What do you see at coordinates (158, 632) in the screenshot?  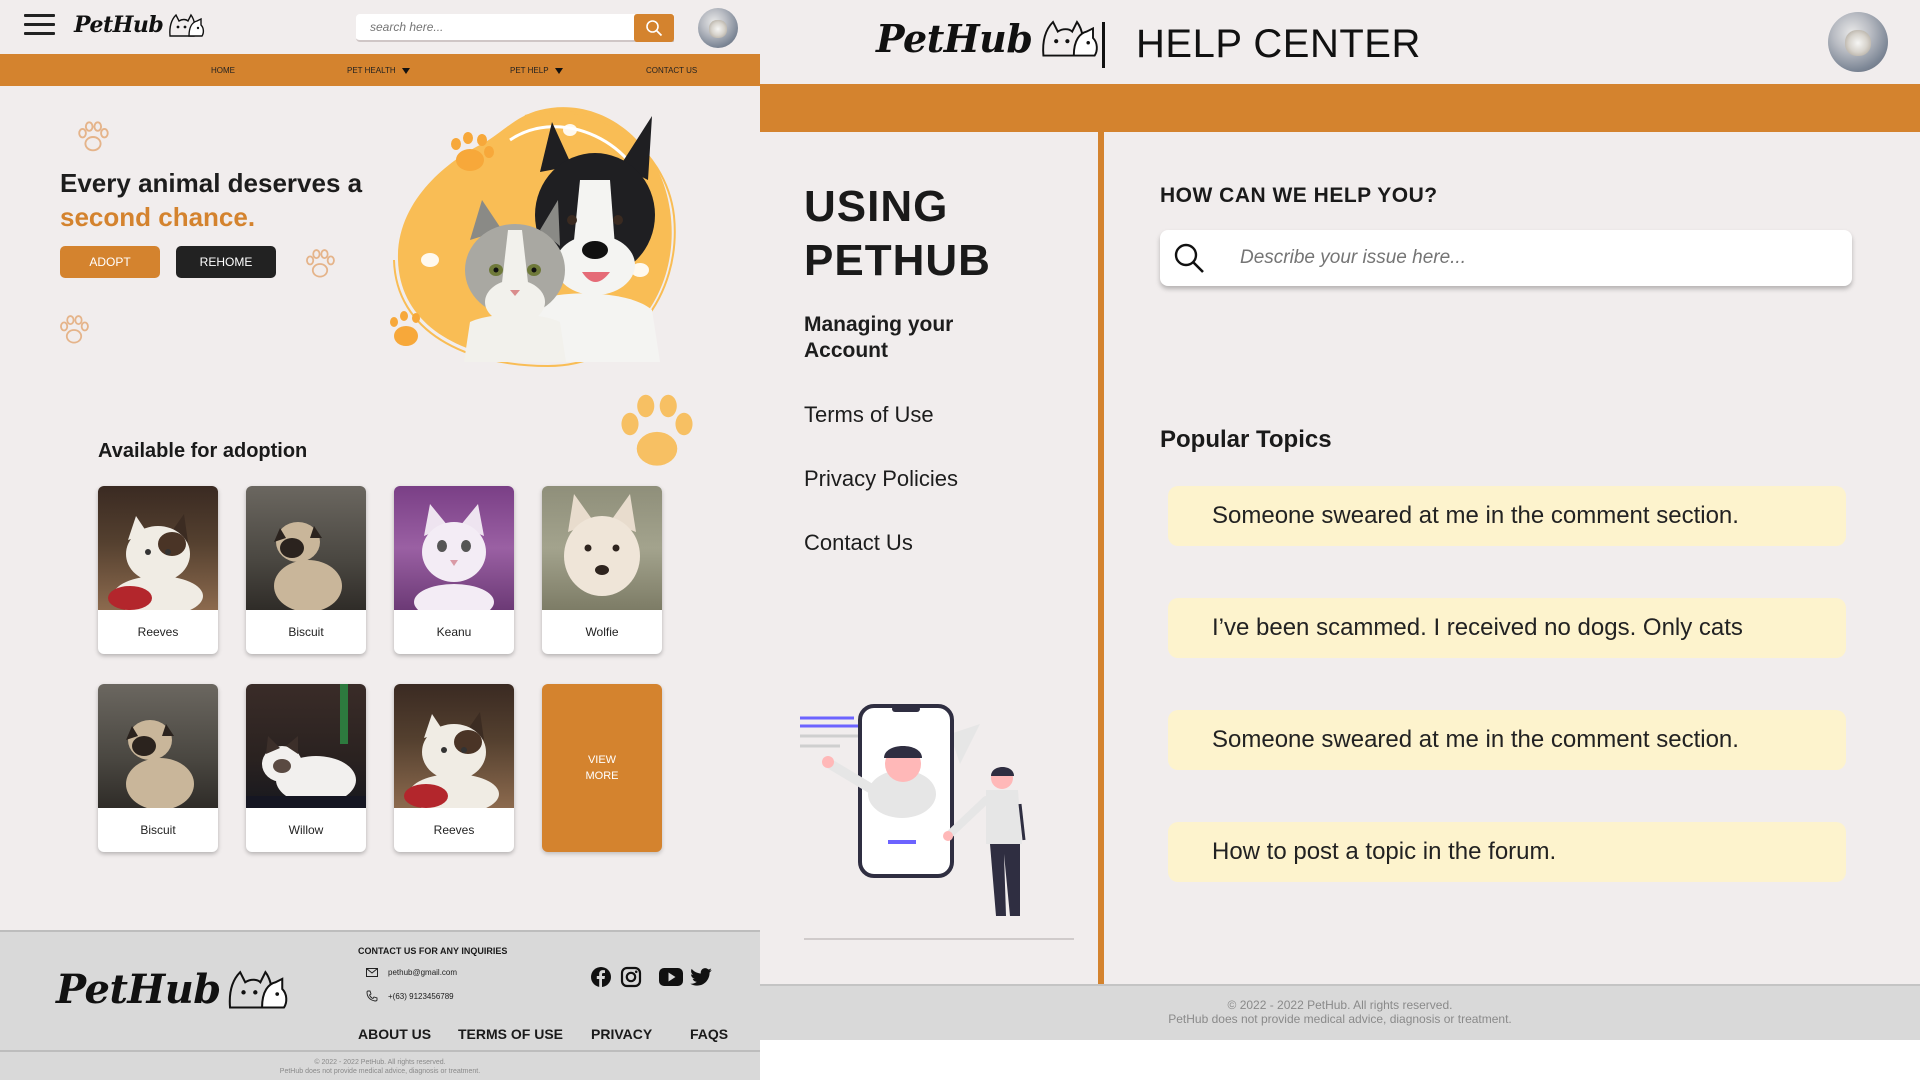 I see `pet-name: Reeves` at bounding box center [158, 632].